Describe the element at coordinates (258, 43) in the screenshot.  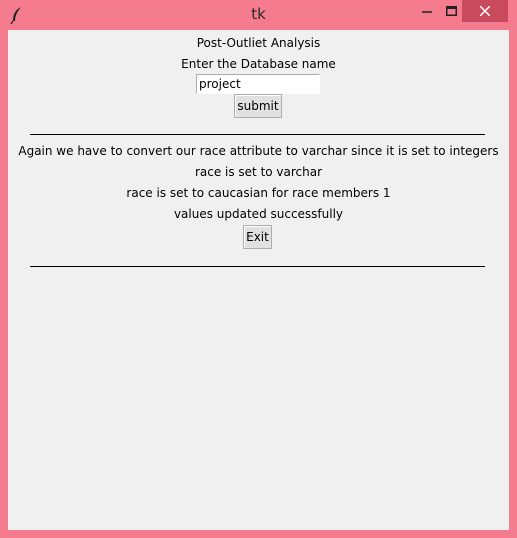
I see `form-heading: Post-Outliet Analysis` at that location.